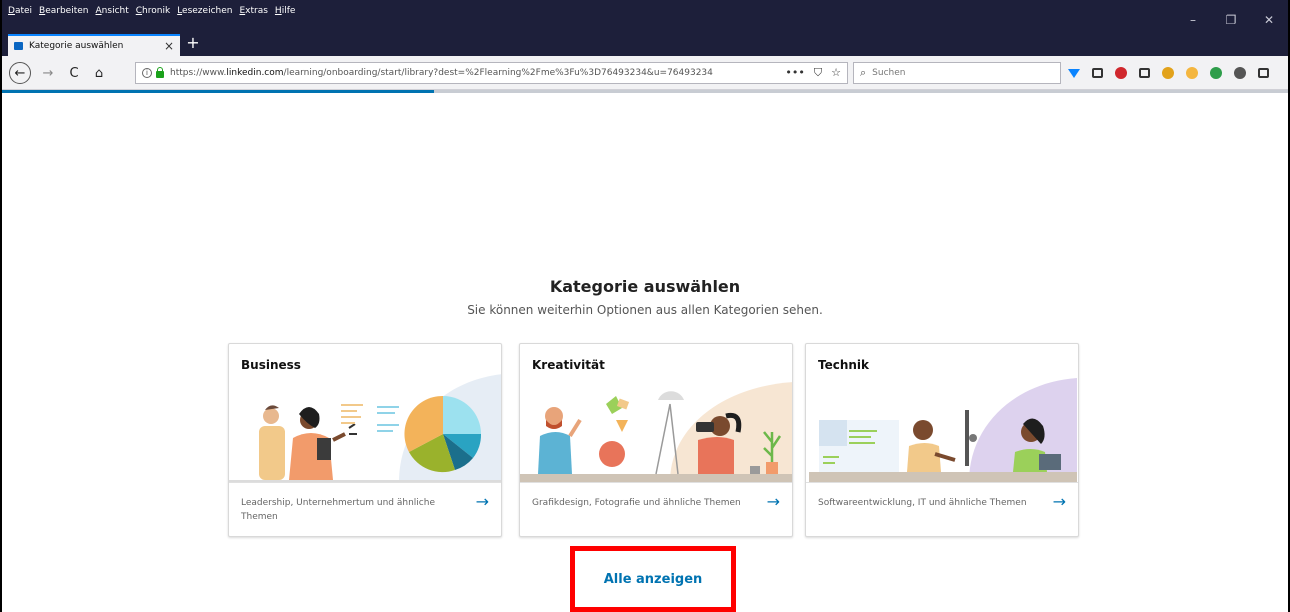  I want to click on window-controls: – ❐ ✕, so click(1234, 20).